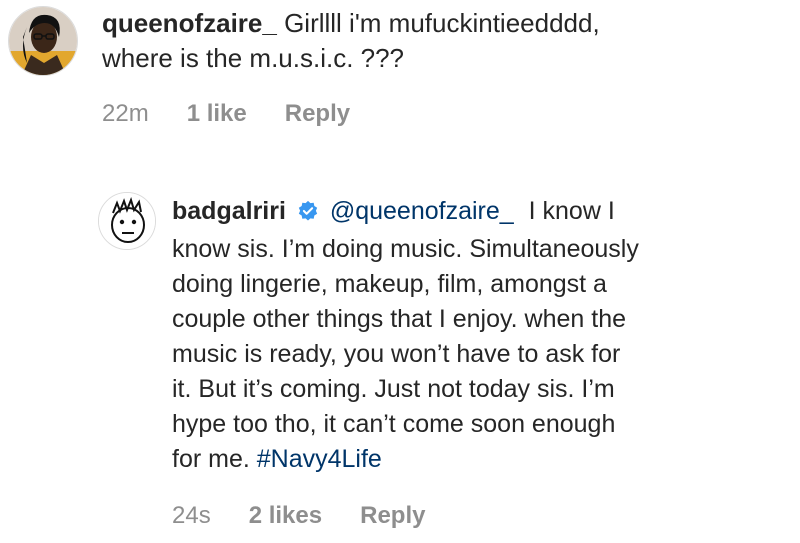 The height and width of the screenshot is (543, 800). What do you see at coordinates (229, 211) in the screenshot?
I see `username-link: badgalriri` at bounding box center [229, 211].